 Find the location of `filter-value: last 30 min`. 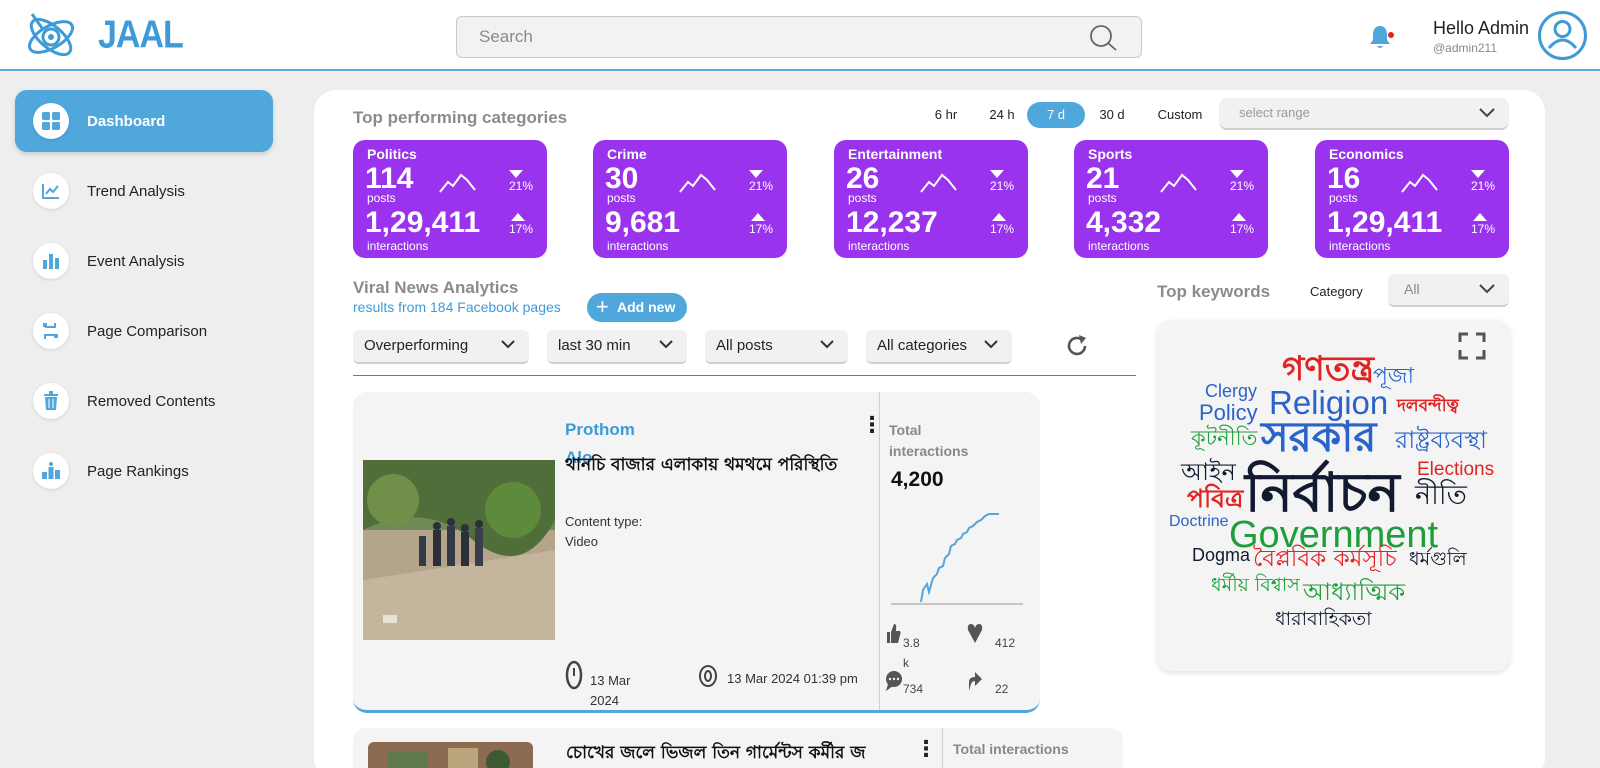

filter-value: last 30 min is located at coordinates (594, 345).